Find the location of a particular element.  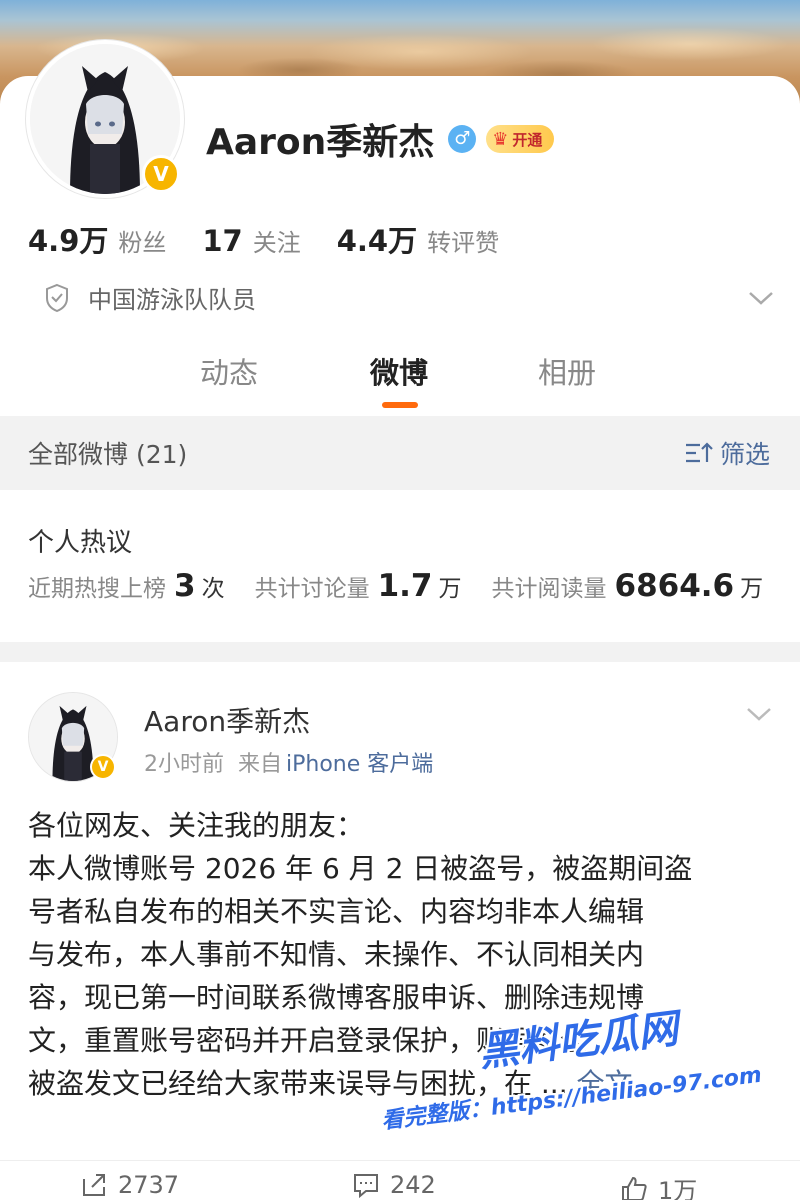

identity-text: 中国游泳队队员 is located at coordinates (172, 300).